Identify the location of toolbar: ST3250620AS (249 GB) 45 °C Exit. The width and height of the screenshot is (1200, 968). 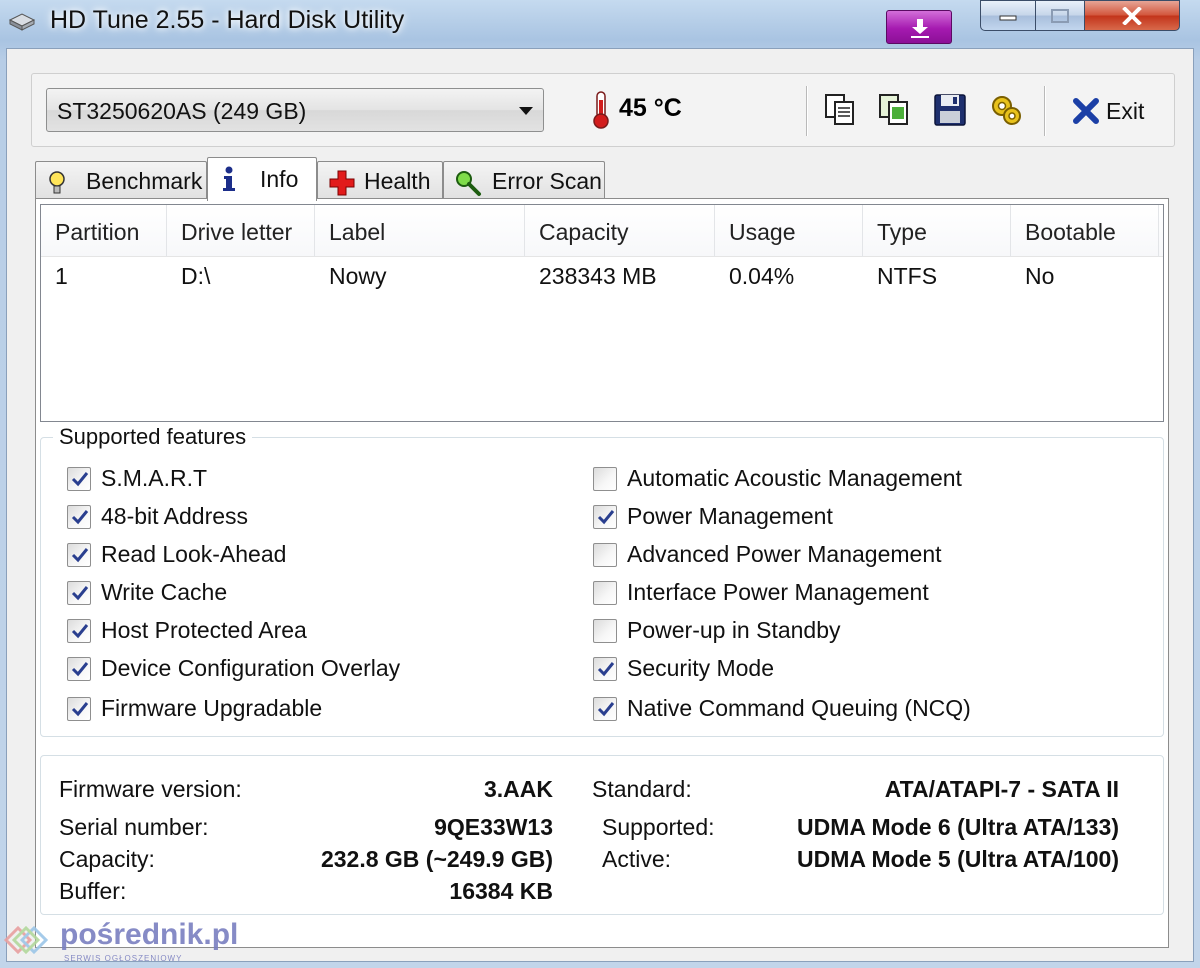
(603, 110).